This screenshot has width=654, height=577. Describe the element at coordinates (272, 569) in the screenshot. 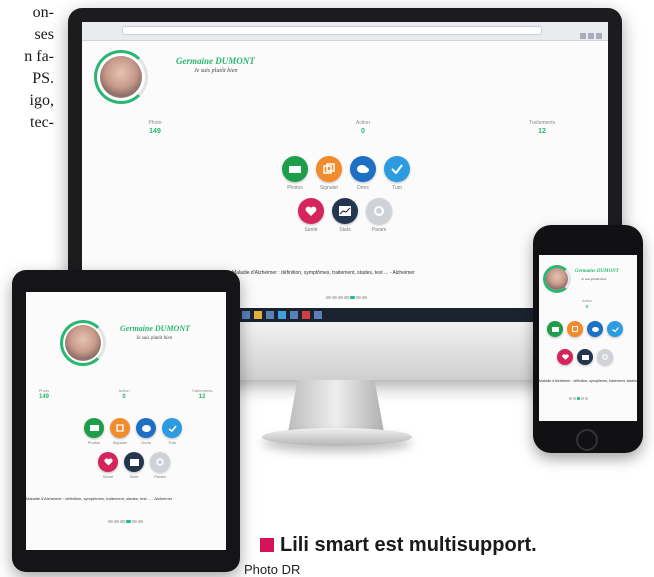

I see `photo-credit: Photo DR` at that location.